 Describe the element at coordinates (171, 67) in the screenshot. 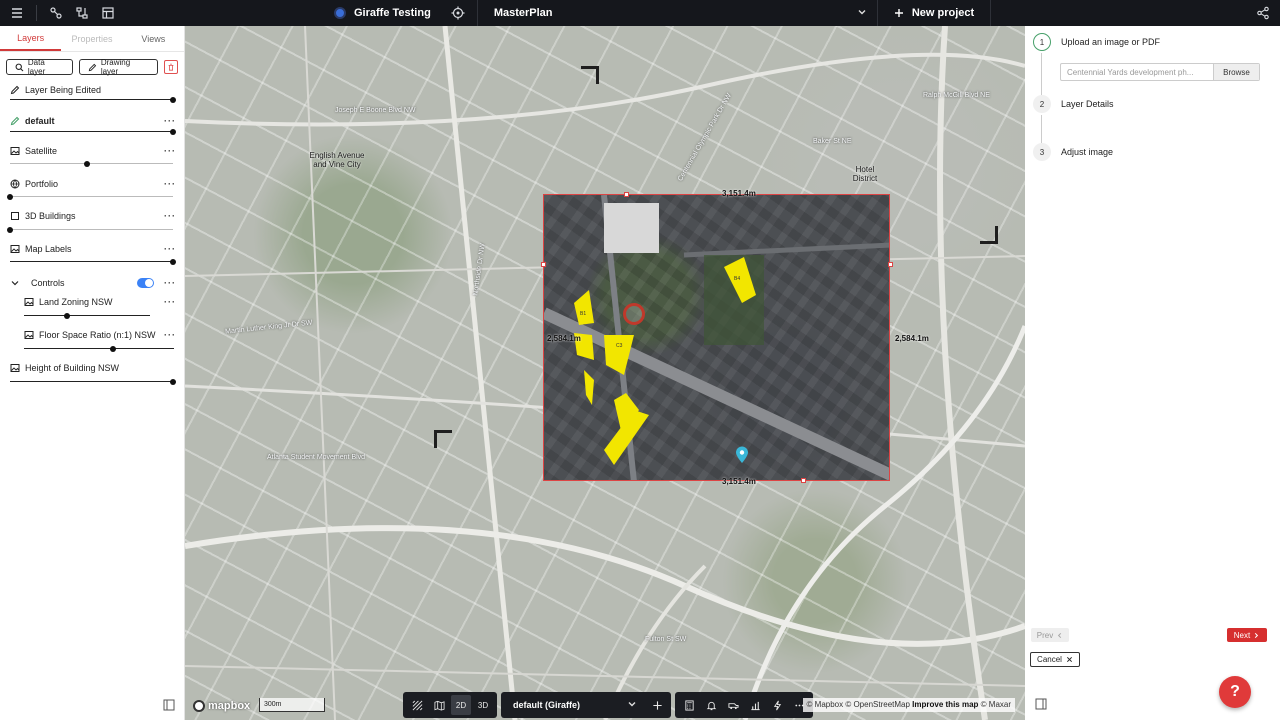

I see `delete-layer-button` at that location.